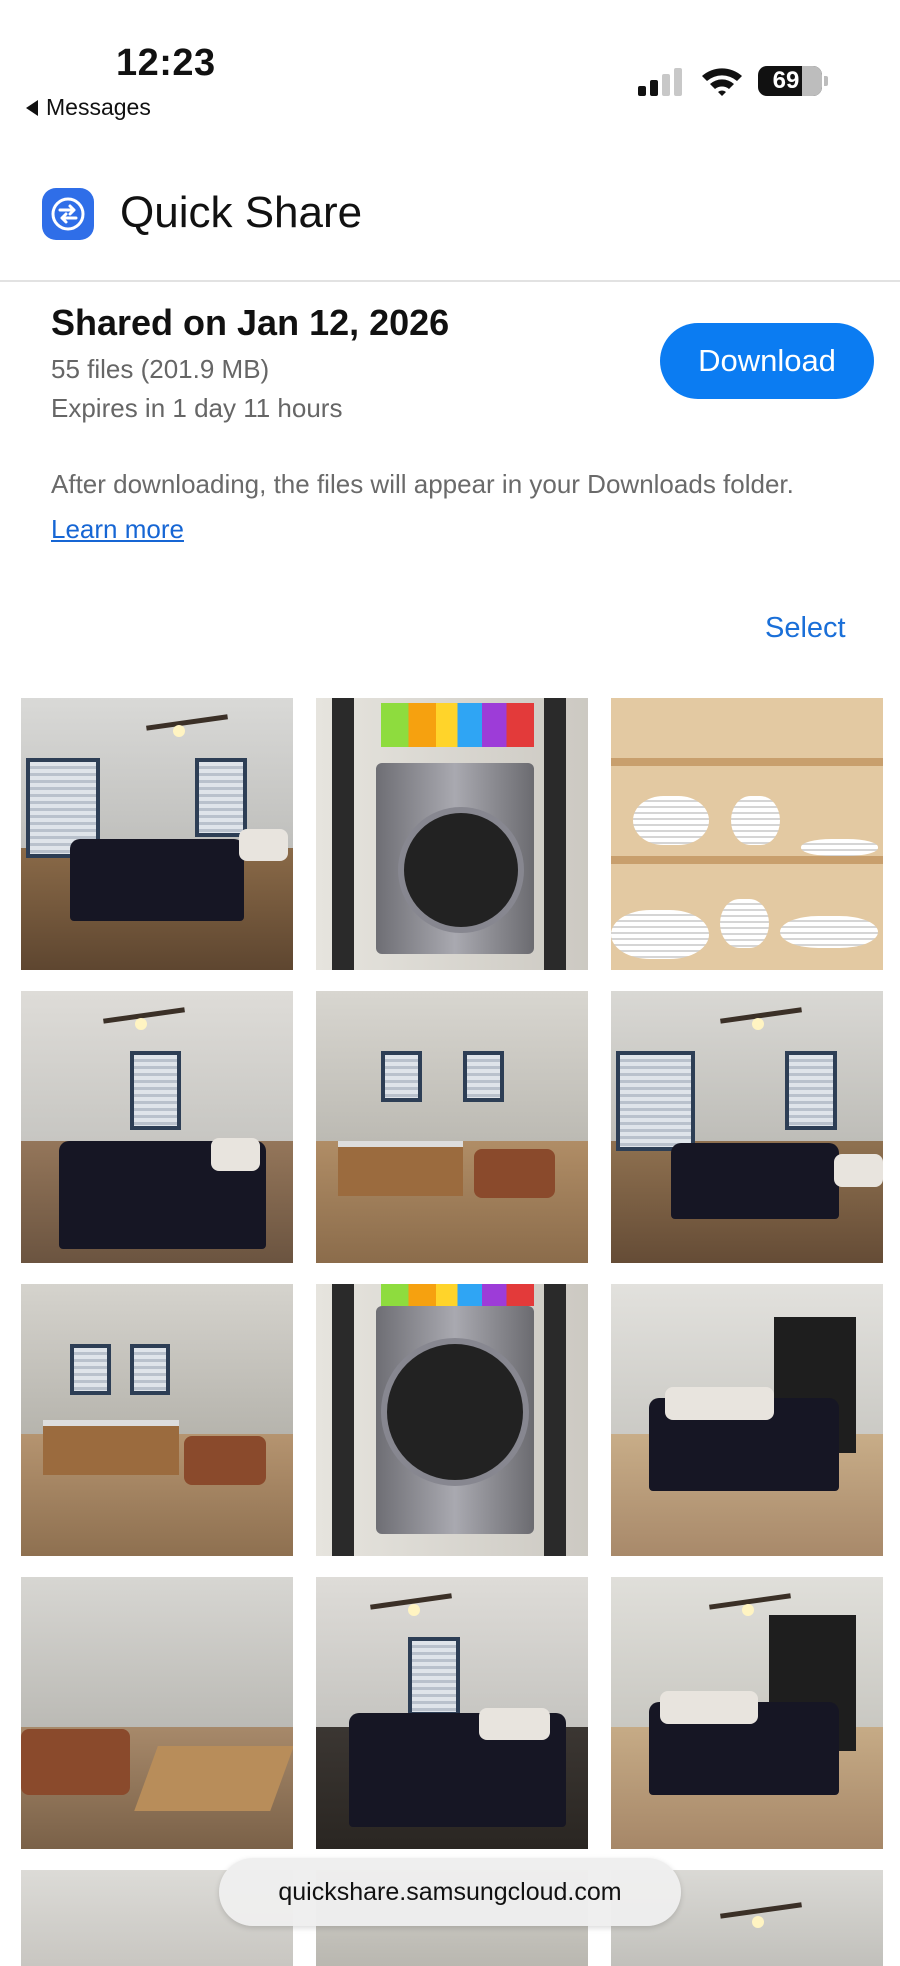 Image resolution: width=900 pixels, height=1966 pixels. What do you see at coordinates (660, 82) in the screenshot?
I see `cellular-signal-icon` at bounding box center [660, 82].